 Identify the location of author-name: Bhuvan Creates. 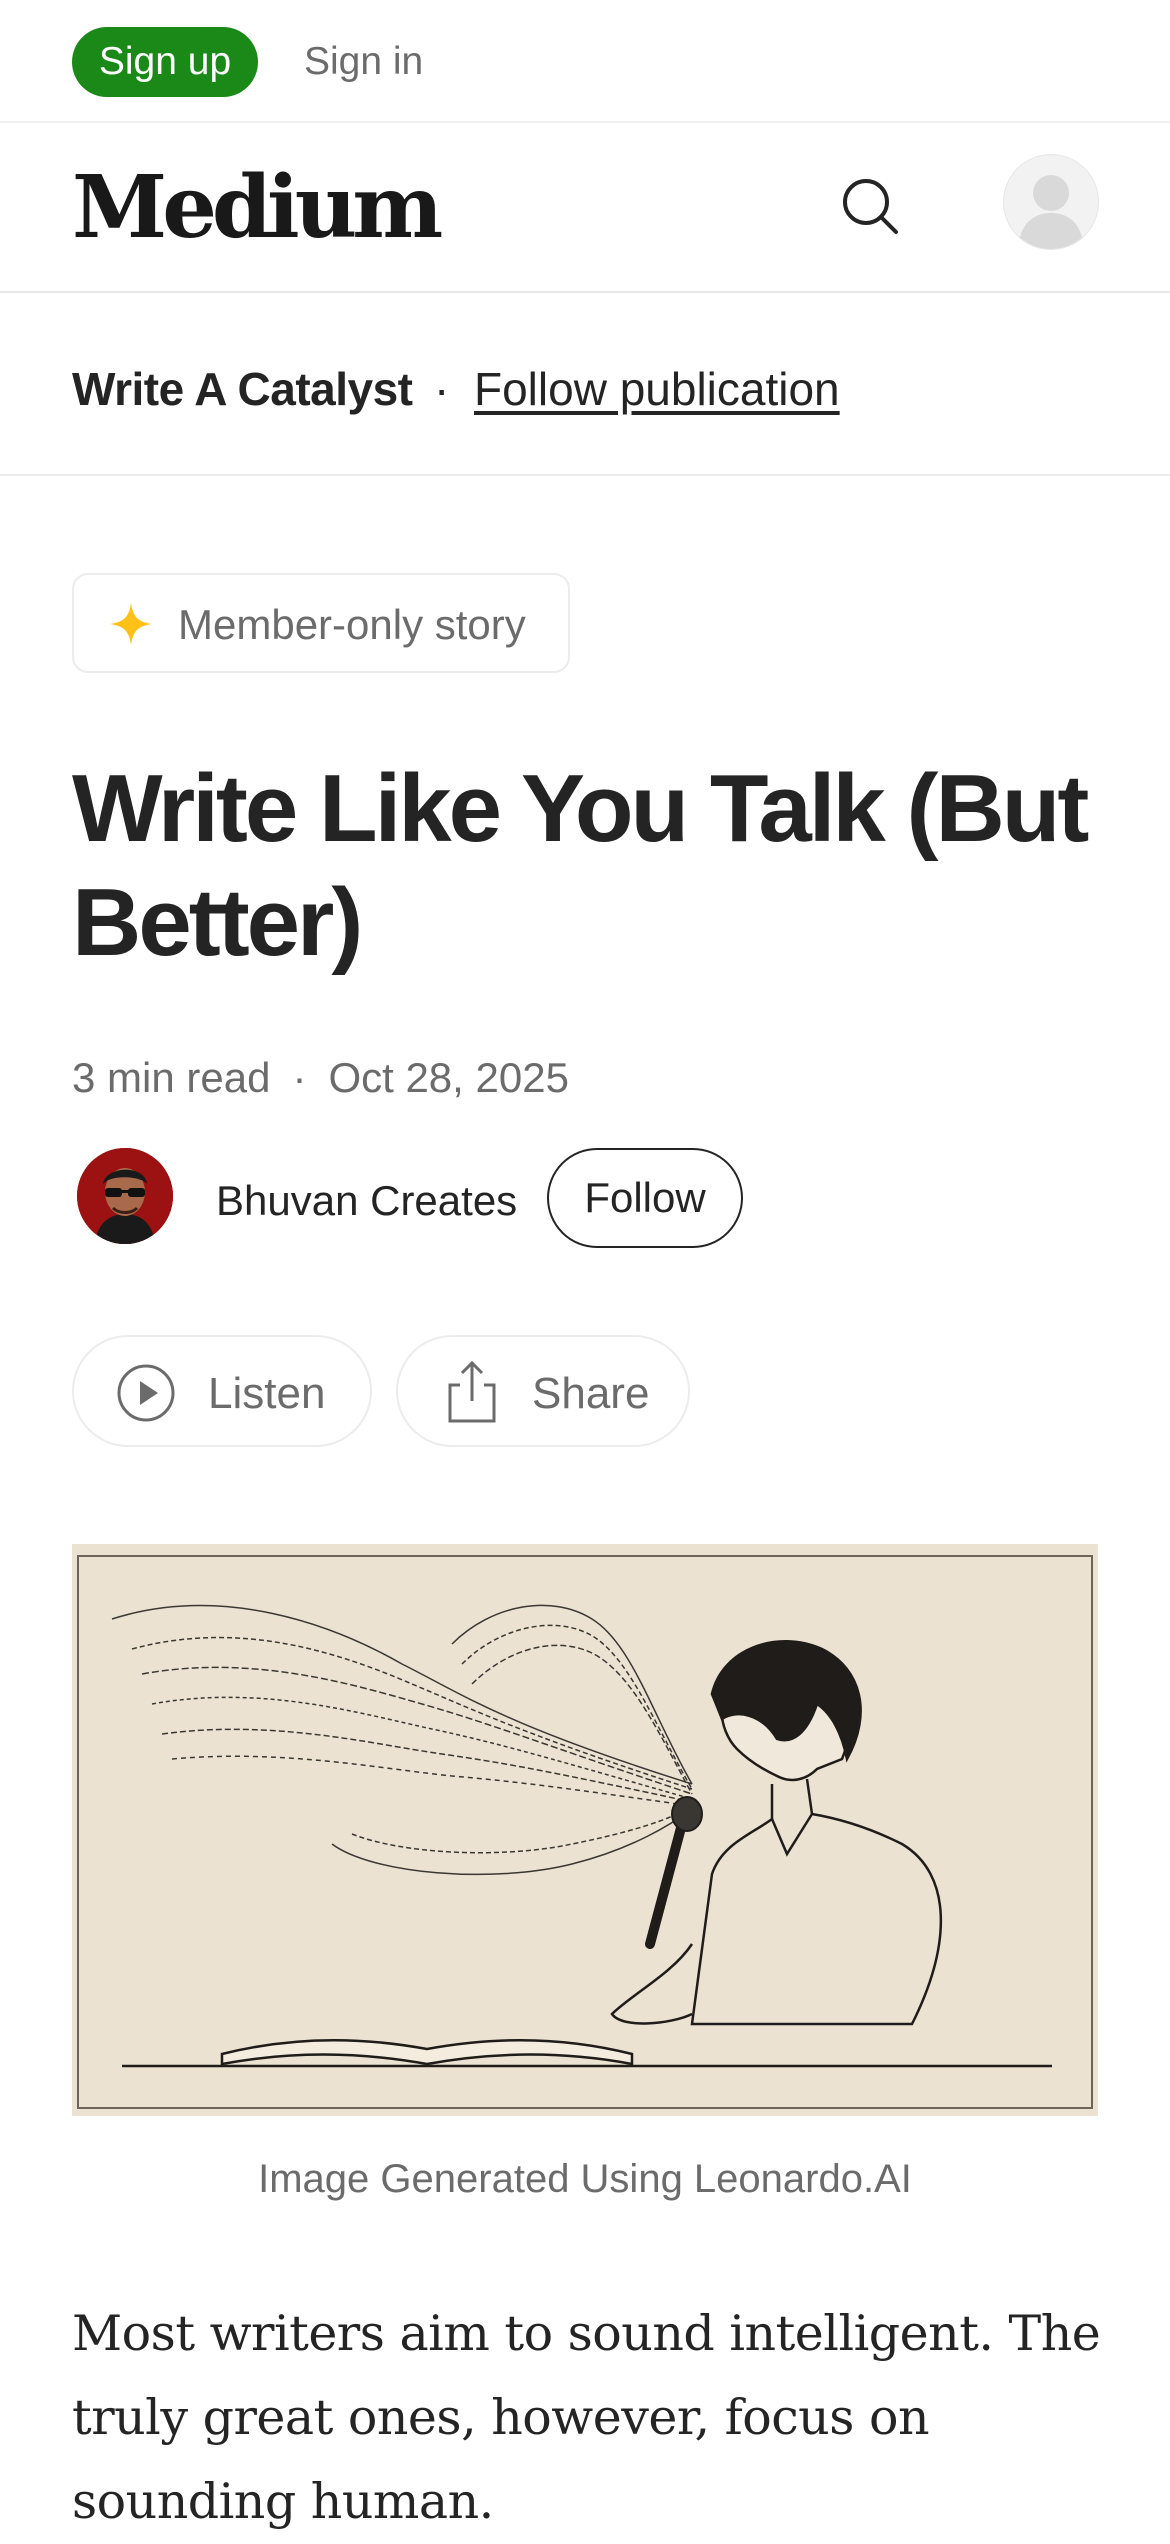
(366, 1201).